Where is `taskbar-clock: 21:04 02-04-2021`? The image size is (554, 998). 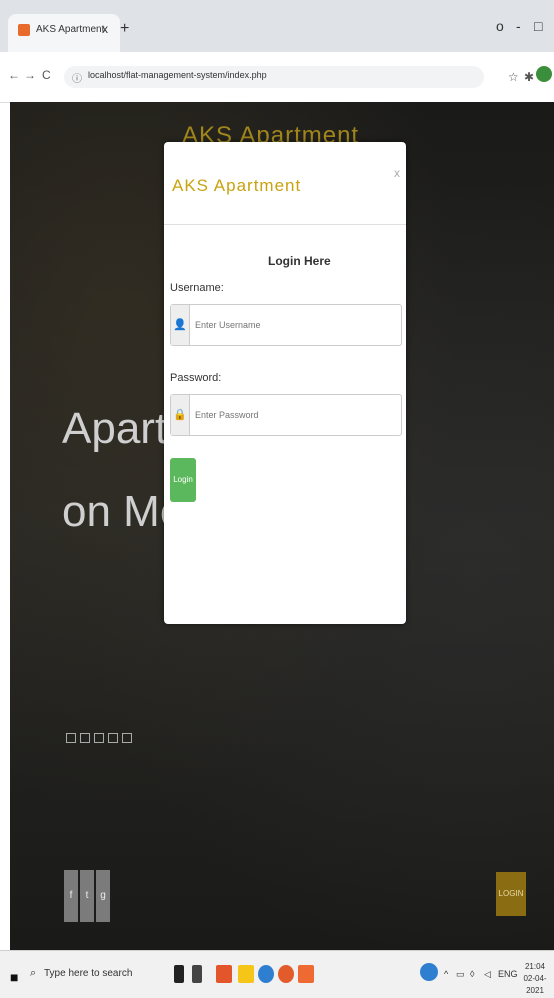
taskbar-clock: 21:04 02-04-2021 is located at coordinates (535, 979).